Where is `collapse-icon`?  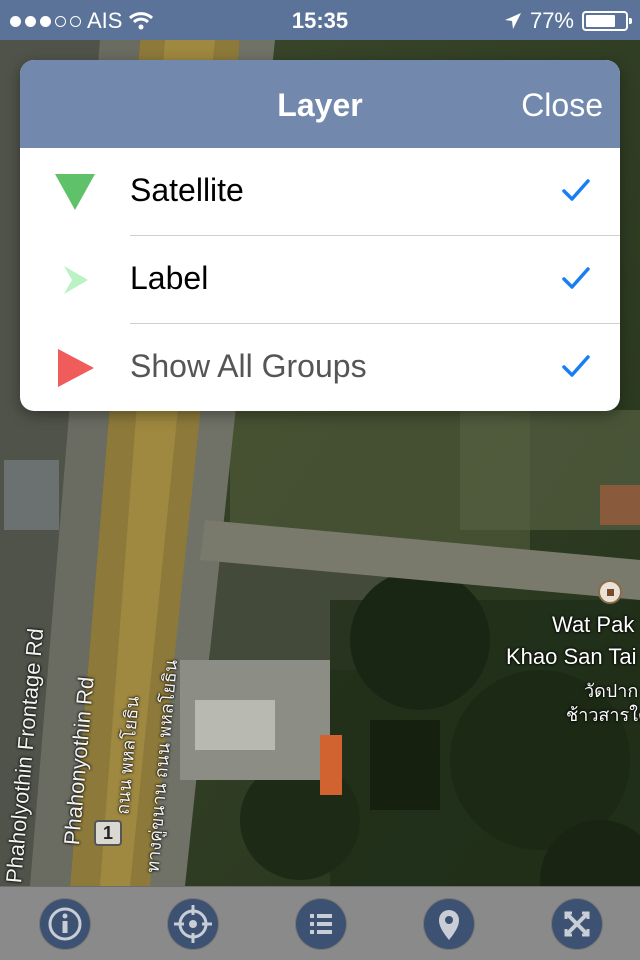 collapse-icon is located at coordinates (577, 924).